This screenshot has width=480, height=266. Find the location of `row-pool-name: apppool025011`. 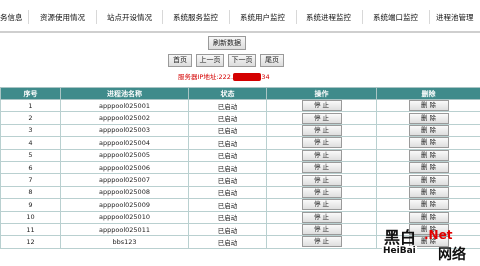

row-pool-name: apppool025011 is located at coordinates (124, 229).